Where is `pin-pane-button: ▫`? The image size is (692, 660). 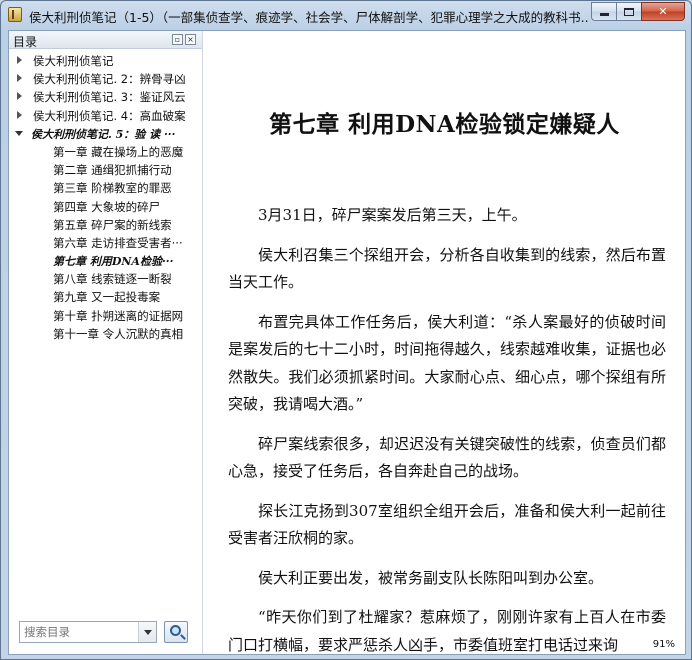
pin-pane-button: ▫ is located at coordinates (177, 39).